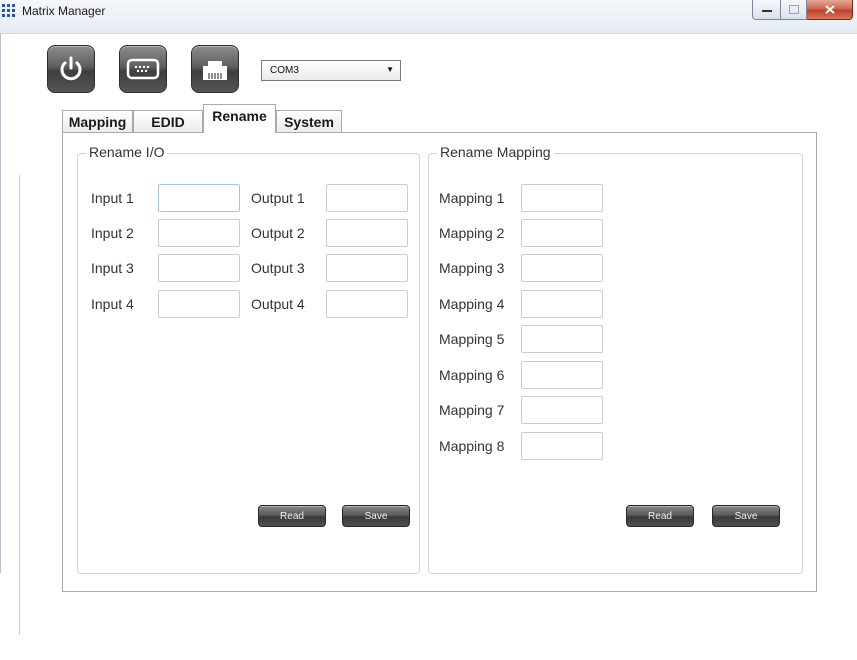  I want to click on minimize-icon, so click(766, 10).